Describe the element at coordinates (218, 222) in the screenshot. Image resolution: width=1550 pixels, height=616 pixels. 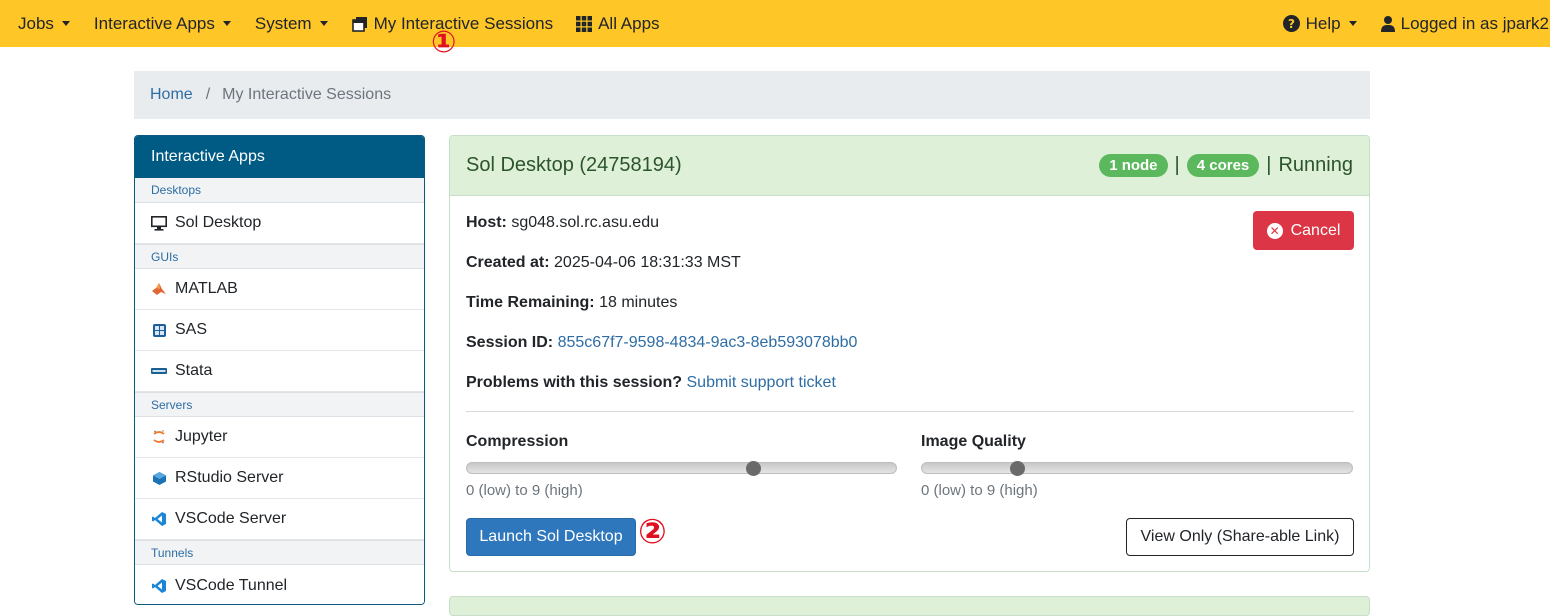
I see `sidebar-item-label: Sol Desktop` at that location.